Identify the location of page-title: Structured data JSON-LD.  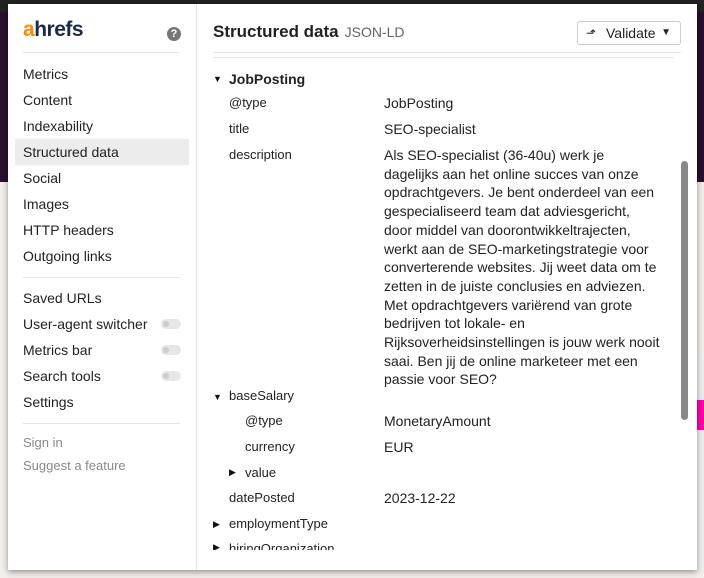
(309, 31).